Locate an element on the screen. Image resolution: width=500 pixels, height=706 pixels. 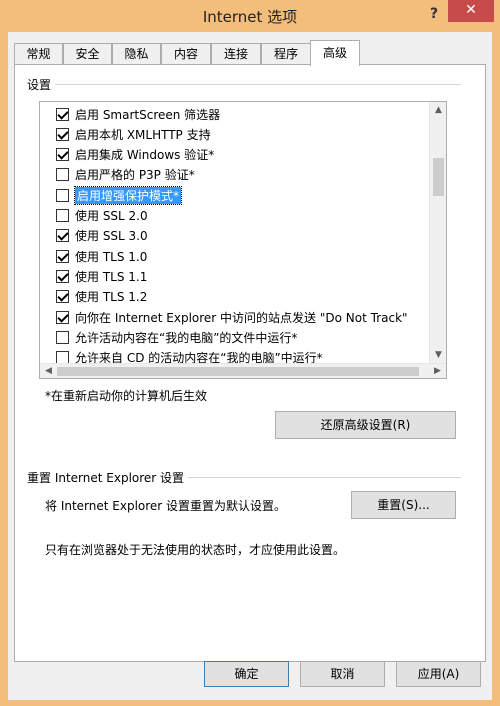
help-button: ? is located at coordinates (434, 14).